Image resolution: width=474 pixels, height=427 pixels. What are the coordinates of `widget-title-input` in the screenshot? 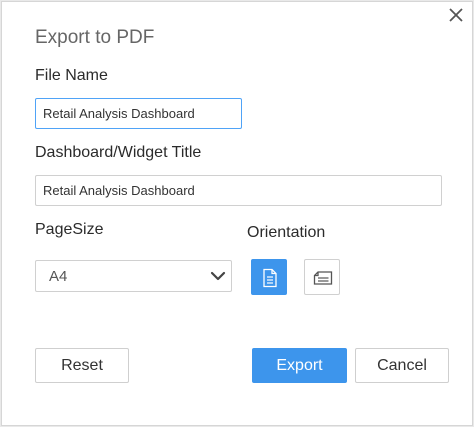 It's located at (238, 190).